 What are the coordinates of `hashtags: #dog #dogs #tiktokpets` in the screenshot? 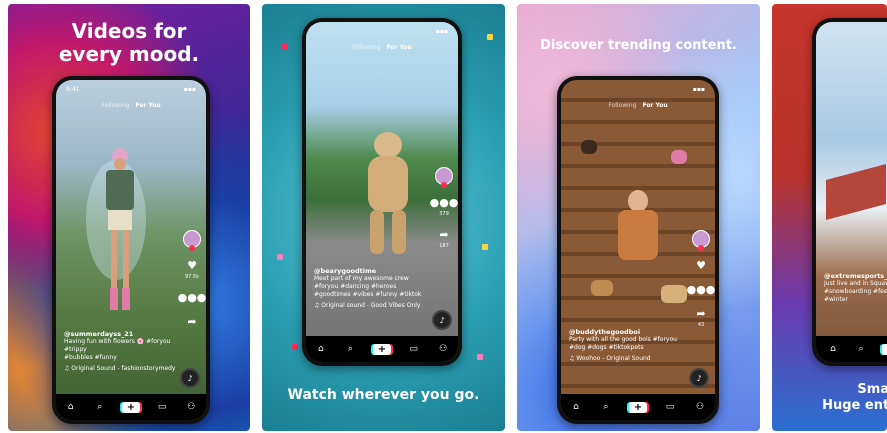 It's located at (628, 348).